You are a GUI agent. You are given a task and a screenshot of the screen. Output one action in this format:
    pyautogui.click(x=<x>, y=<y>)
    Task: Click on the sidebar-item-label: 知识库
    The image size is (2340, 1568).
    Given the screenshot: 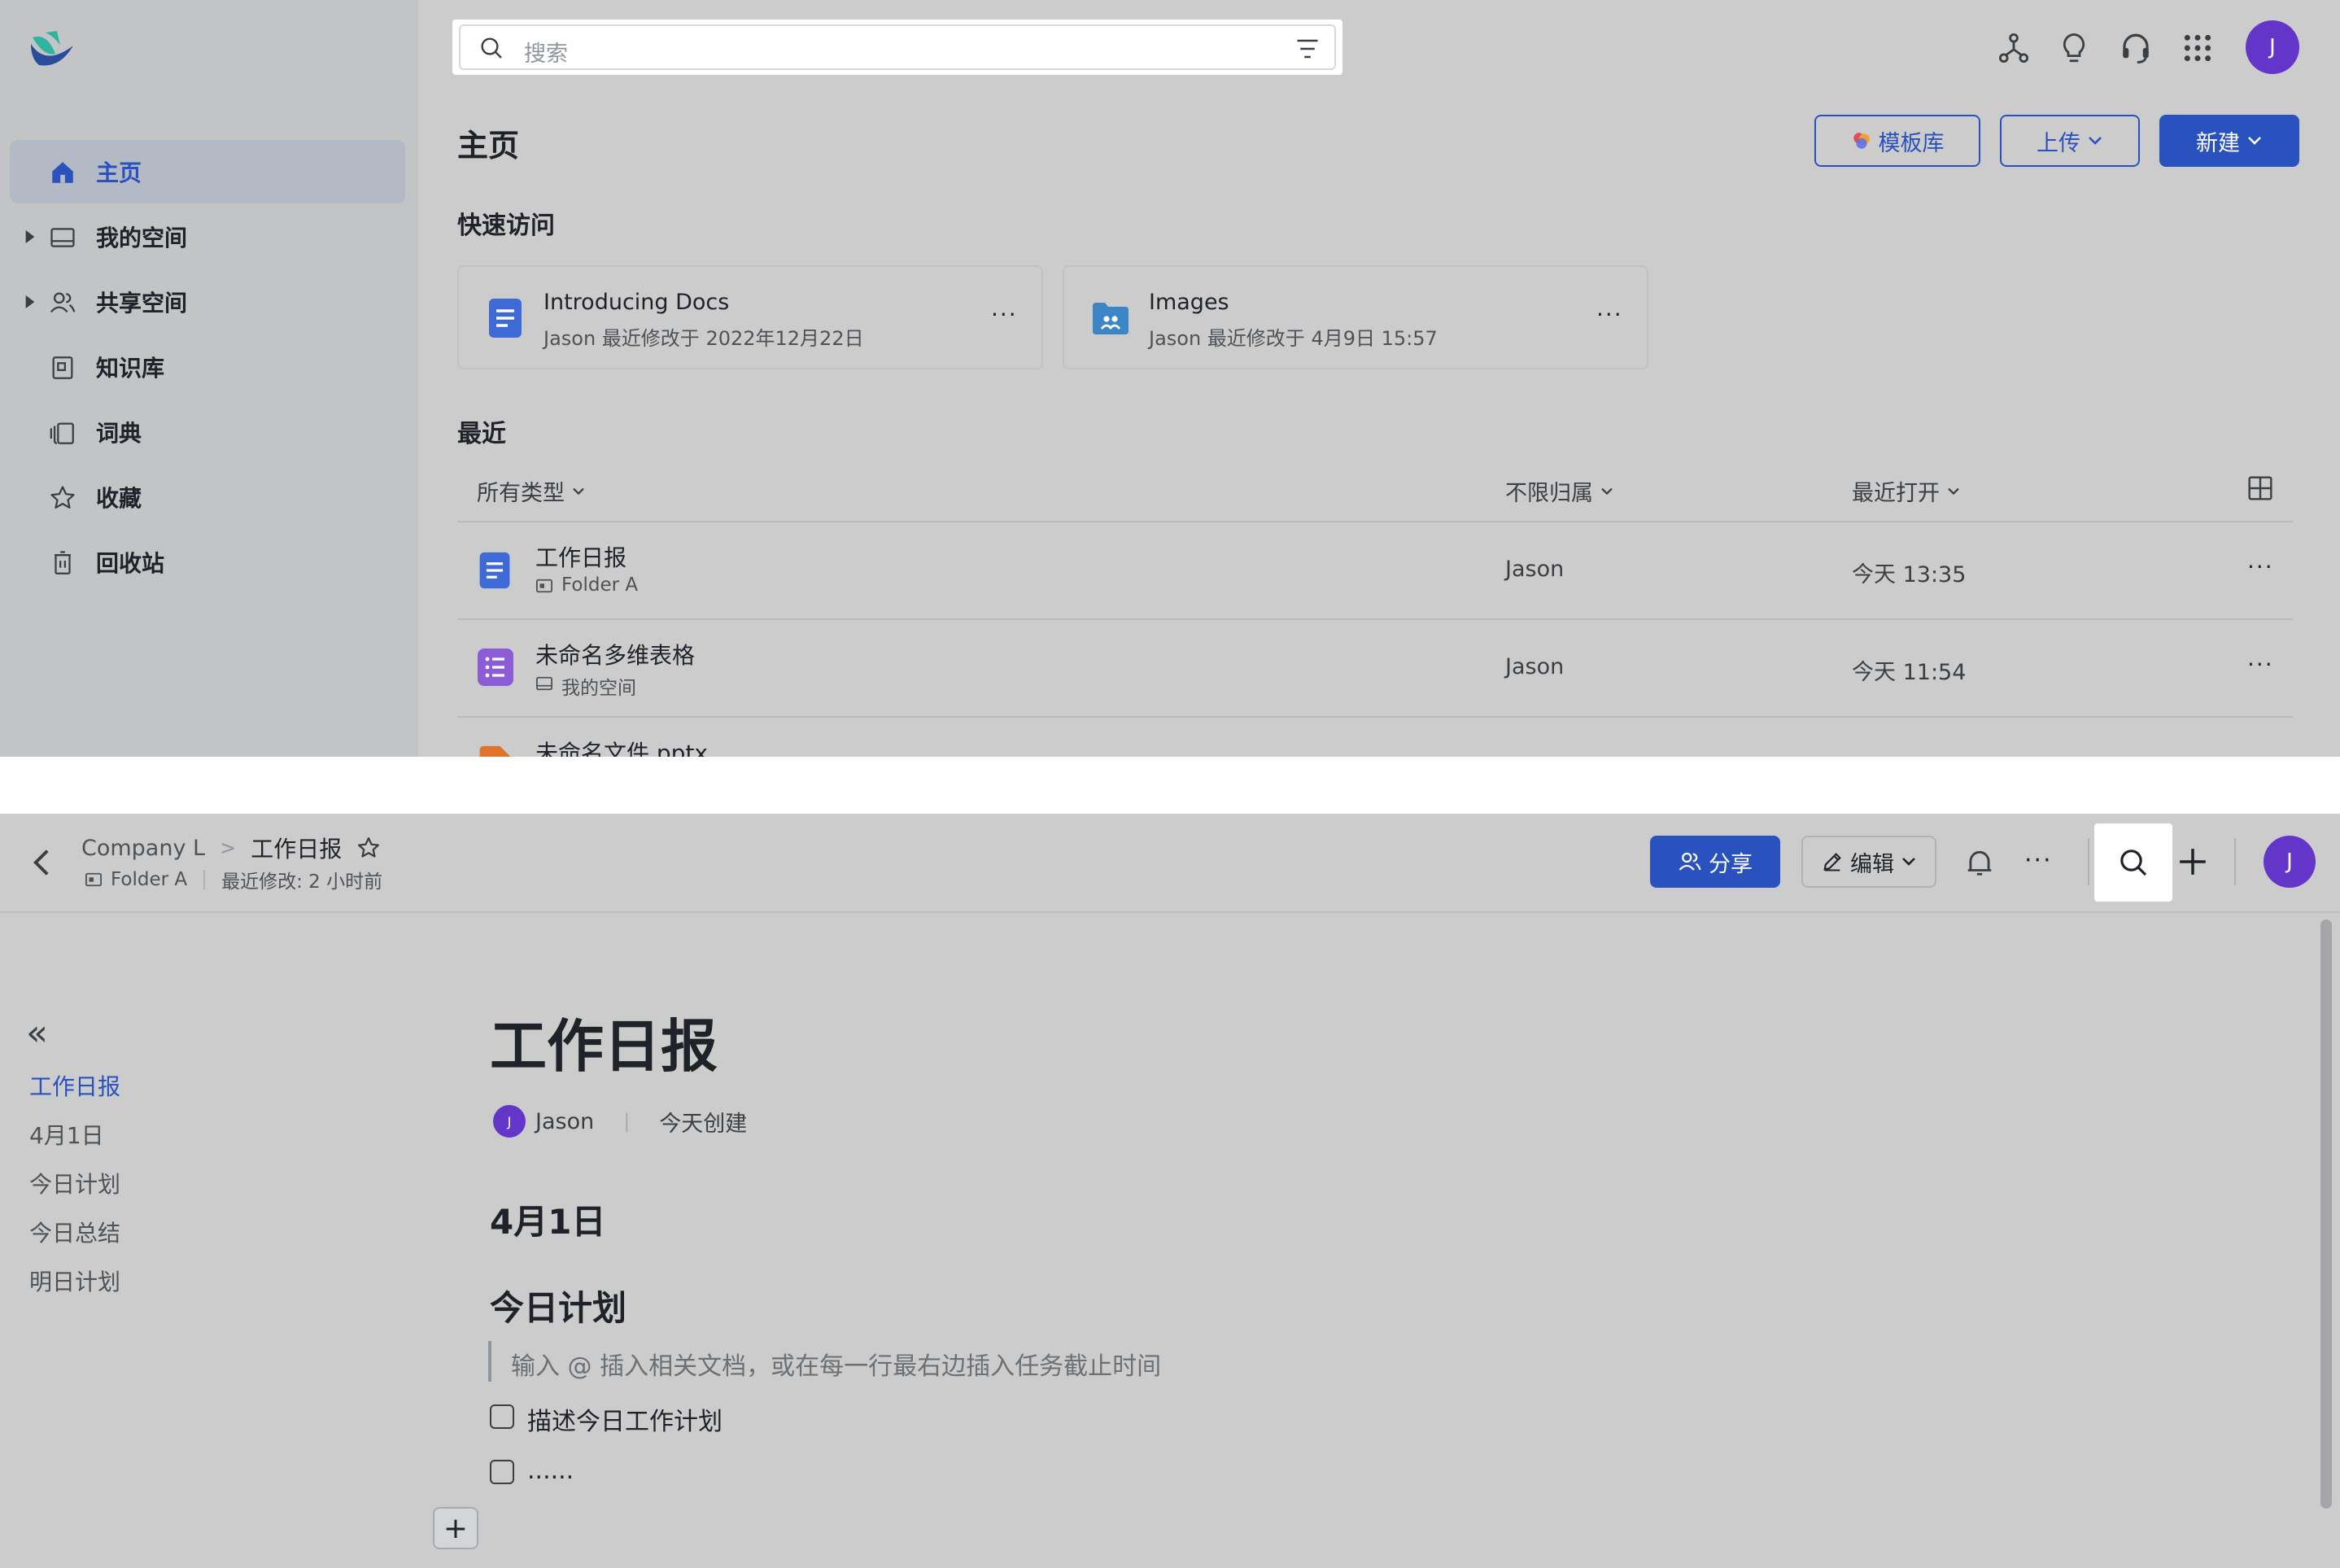 What is the action you would take?
    pyautogui.click(x=130, y=368)
    